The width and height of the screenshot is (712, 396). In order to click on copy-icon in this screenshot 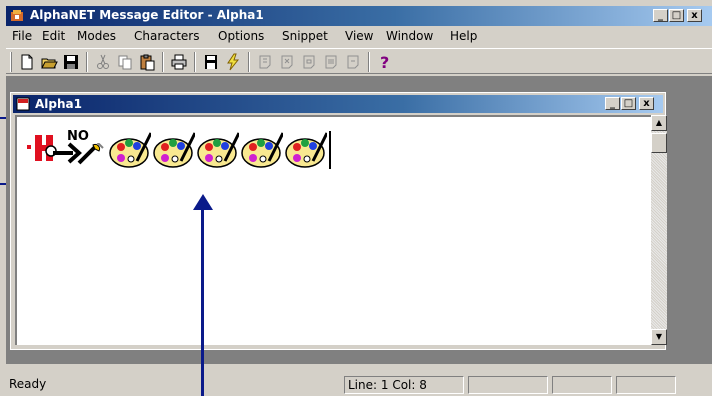, I will do `click(125, 62)`.